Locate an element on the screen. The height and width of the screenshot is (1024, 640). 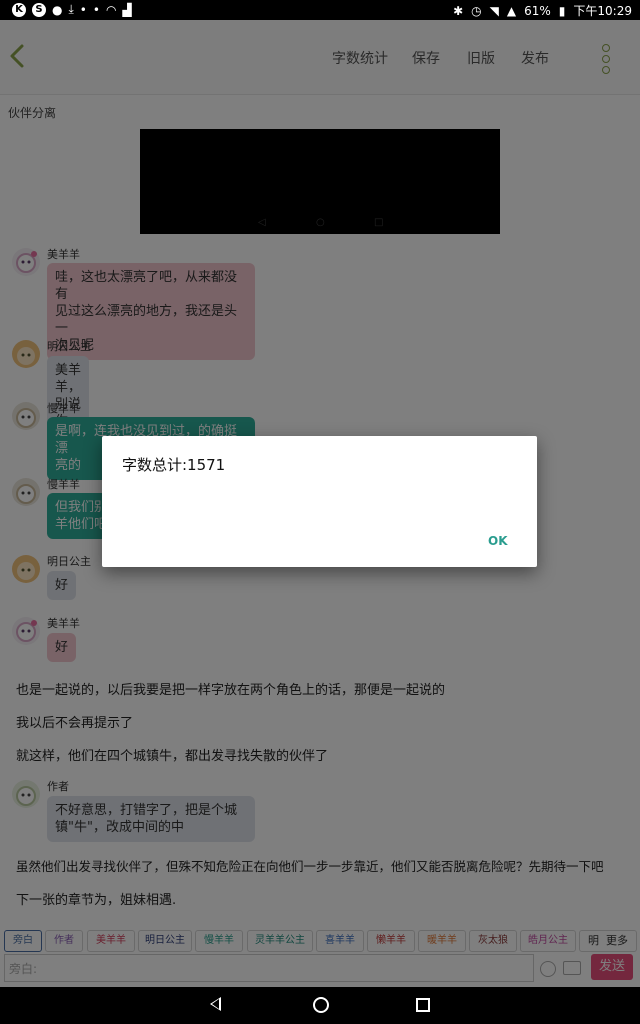
download-icon: ⤓ is located at coordinates (71, 9).